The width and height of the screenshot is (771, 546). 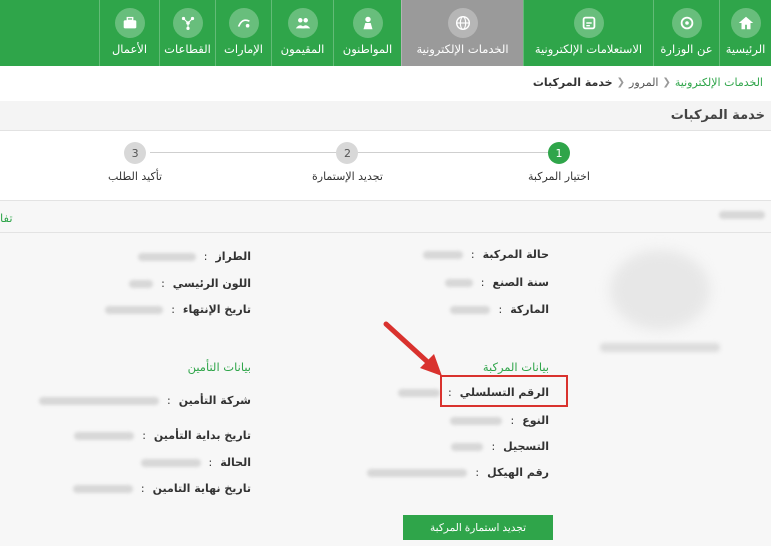 What do you see at coordinates (129, 23) in the screenshot?
I see `briefcase-icon` at bounding box center [129, 23].